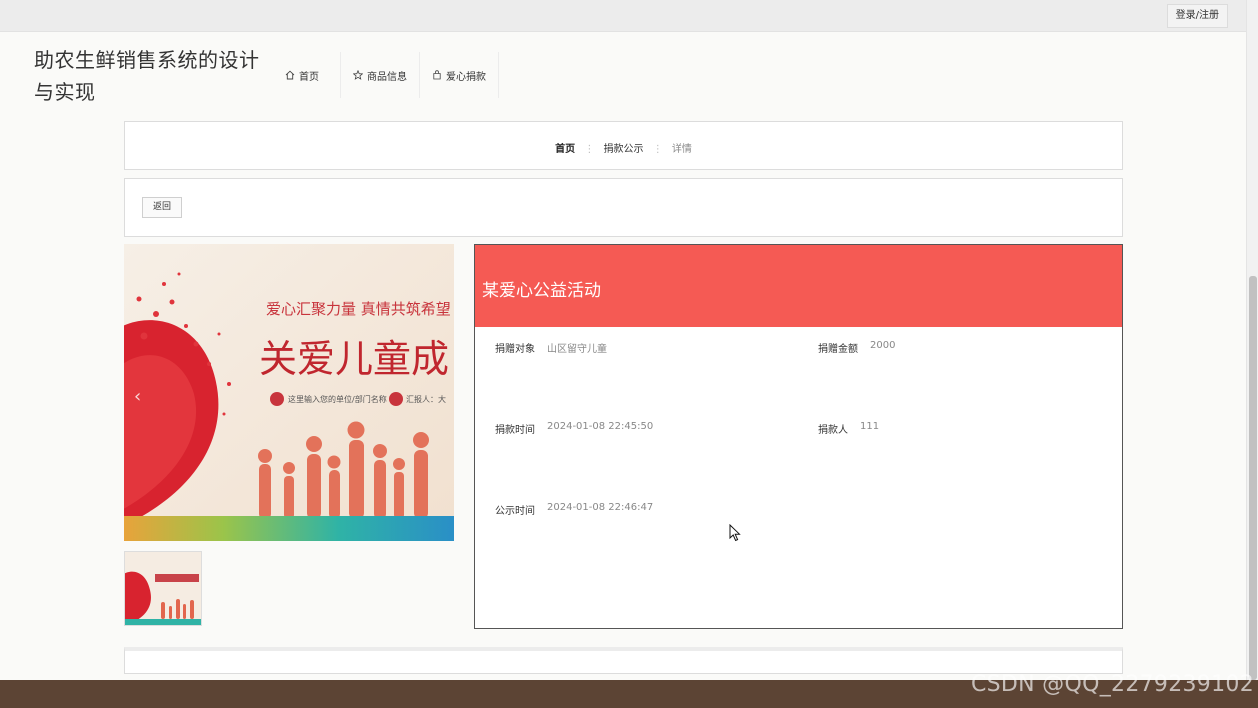 This screenshot has height=708, width=1258. What do you see at coordinates (623, 16) in the screenshot?
I see `top-bar: 登录/注册` at bounding box center [623, 16].